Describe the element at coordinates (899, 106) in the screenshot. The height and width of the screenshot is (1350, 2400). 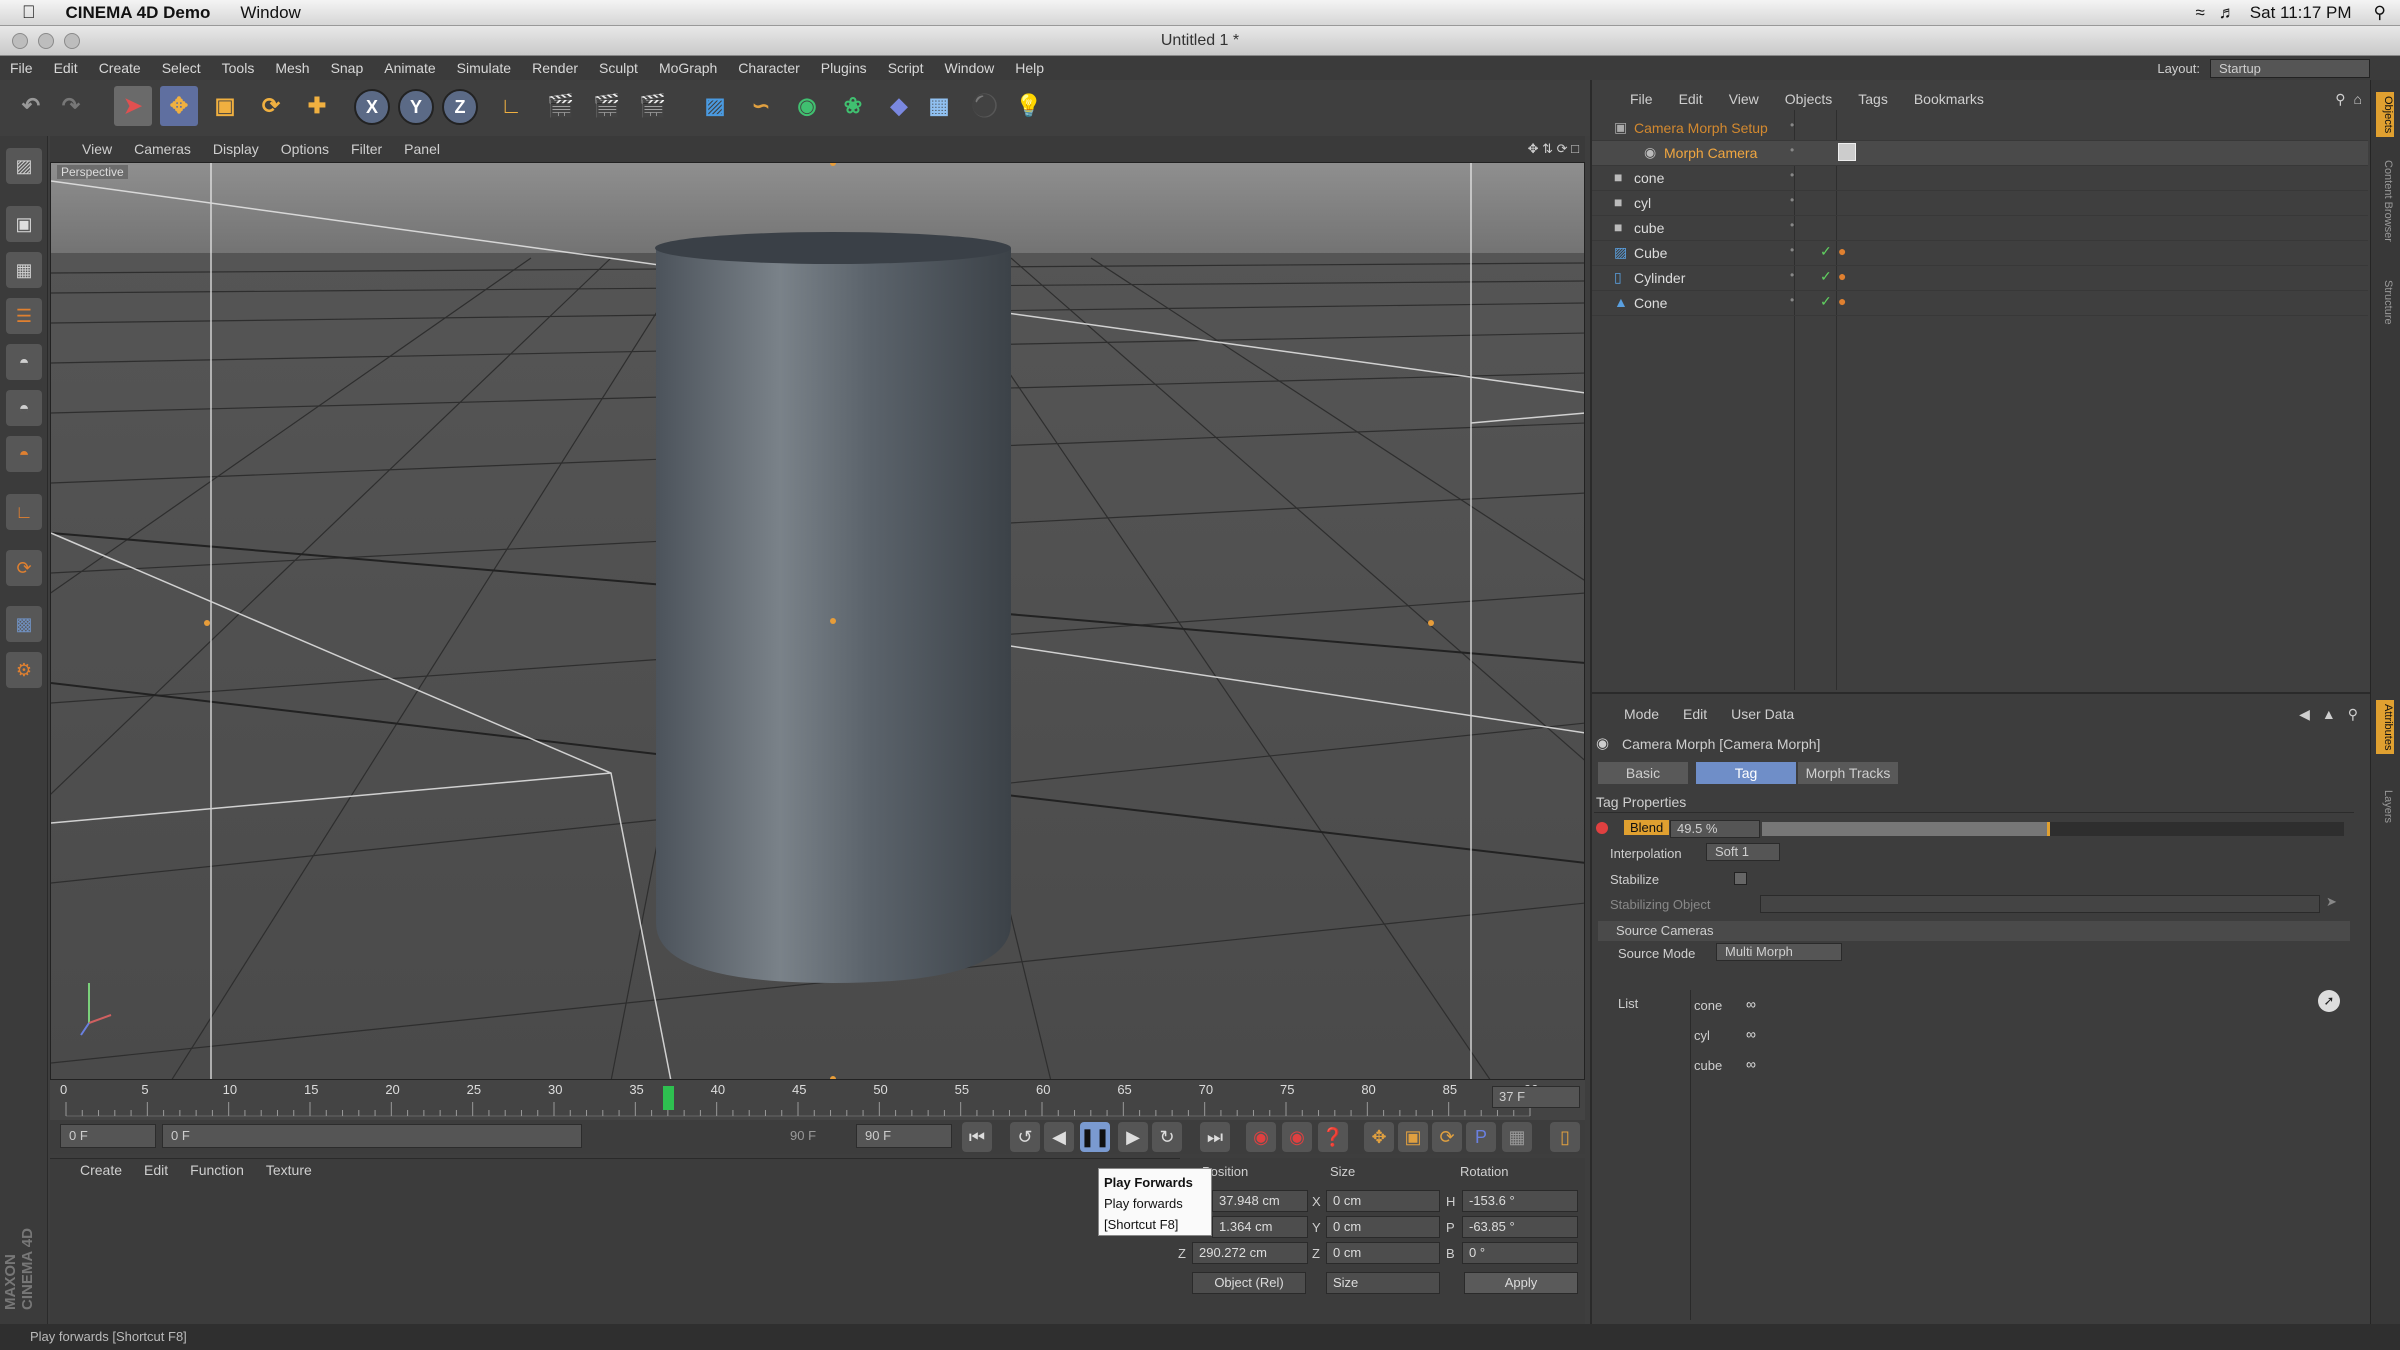
I see `deformer-icon: ◆` at that location.